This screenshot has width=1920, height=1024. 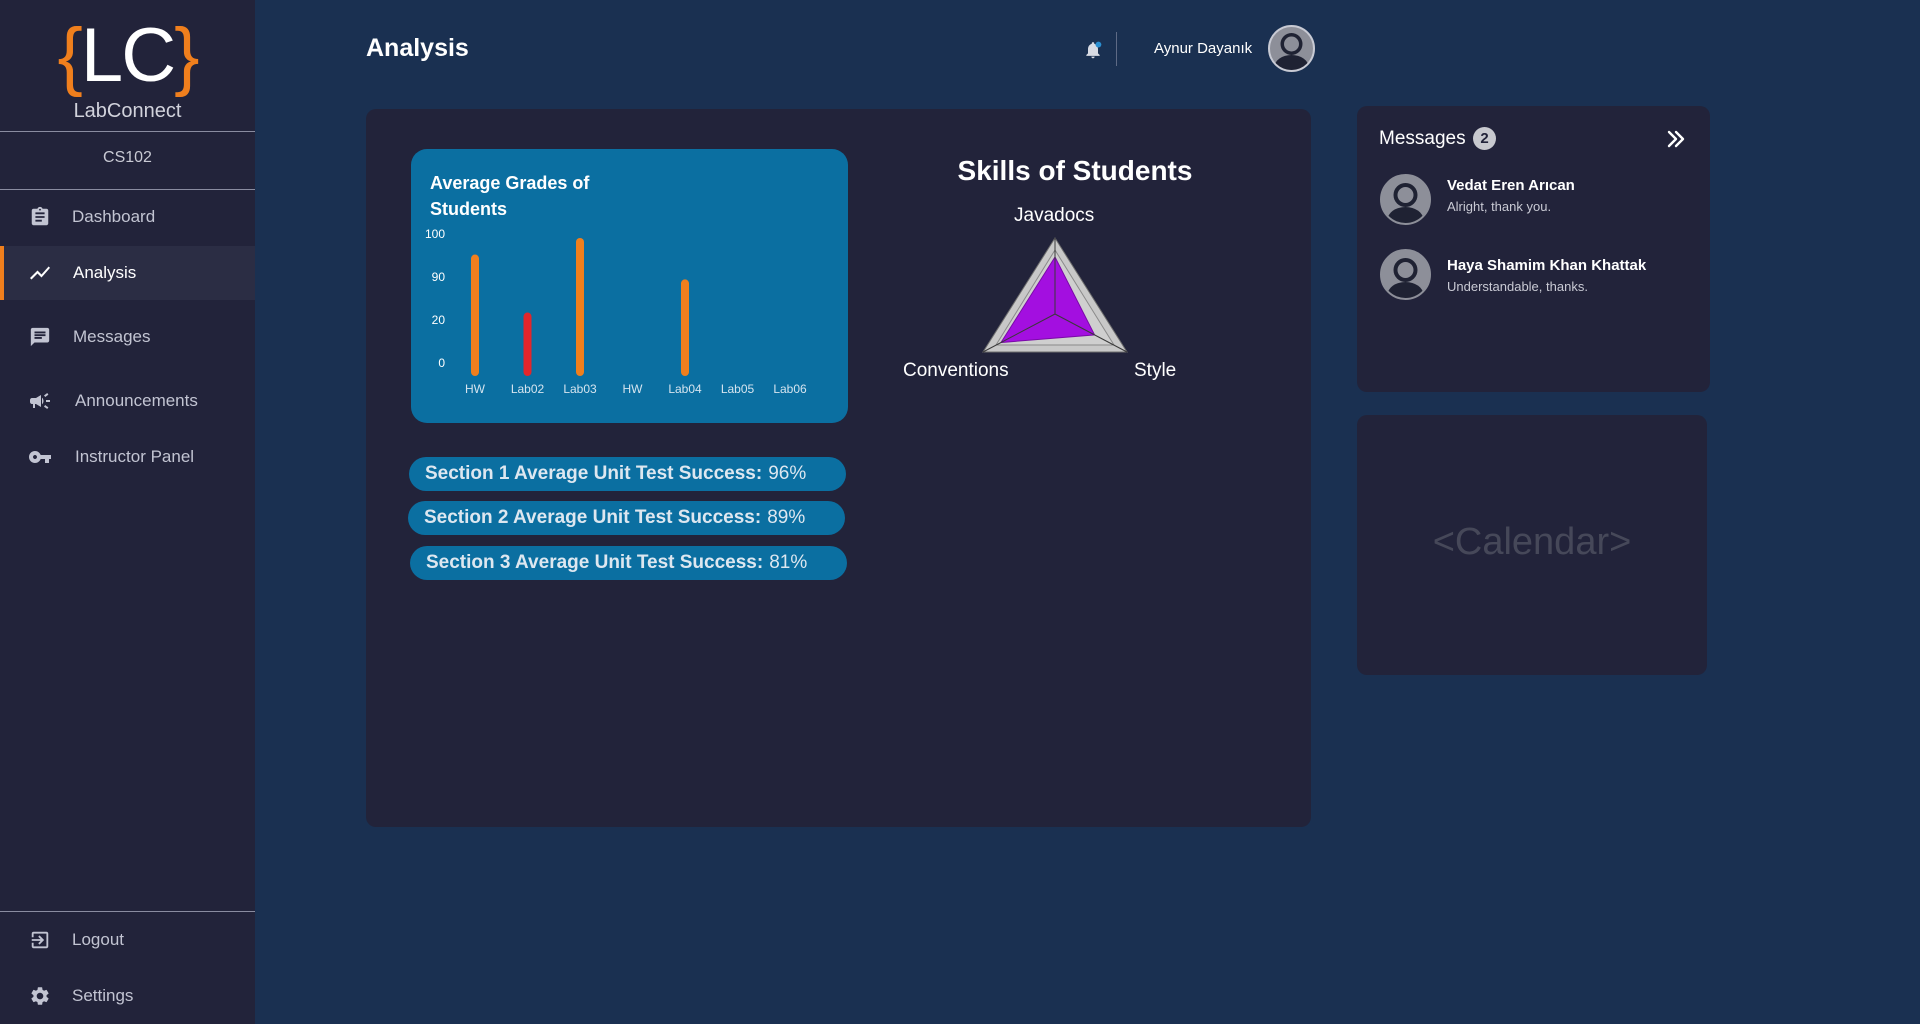 I want to click on trending-icon, so click(x=40, y=273).